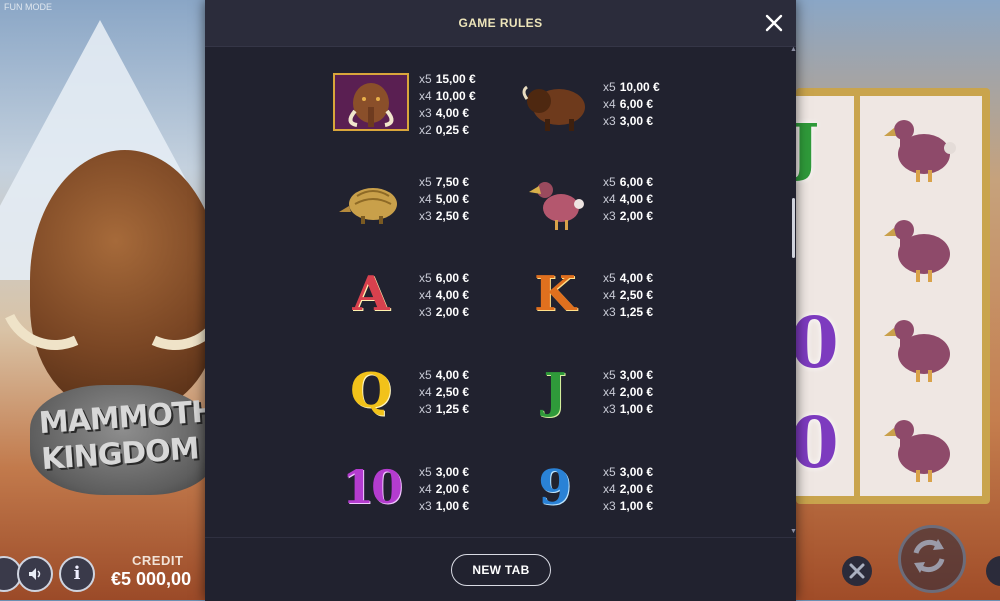 The image size is (1000, 601). What do you see at coordinates (371, 391) in the screenshot?
I see `letter-q-icon: Q` at bounding box center [371, 391].